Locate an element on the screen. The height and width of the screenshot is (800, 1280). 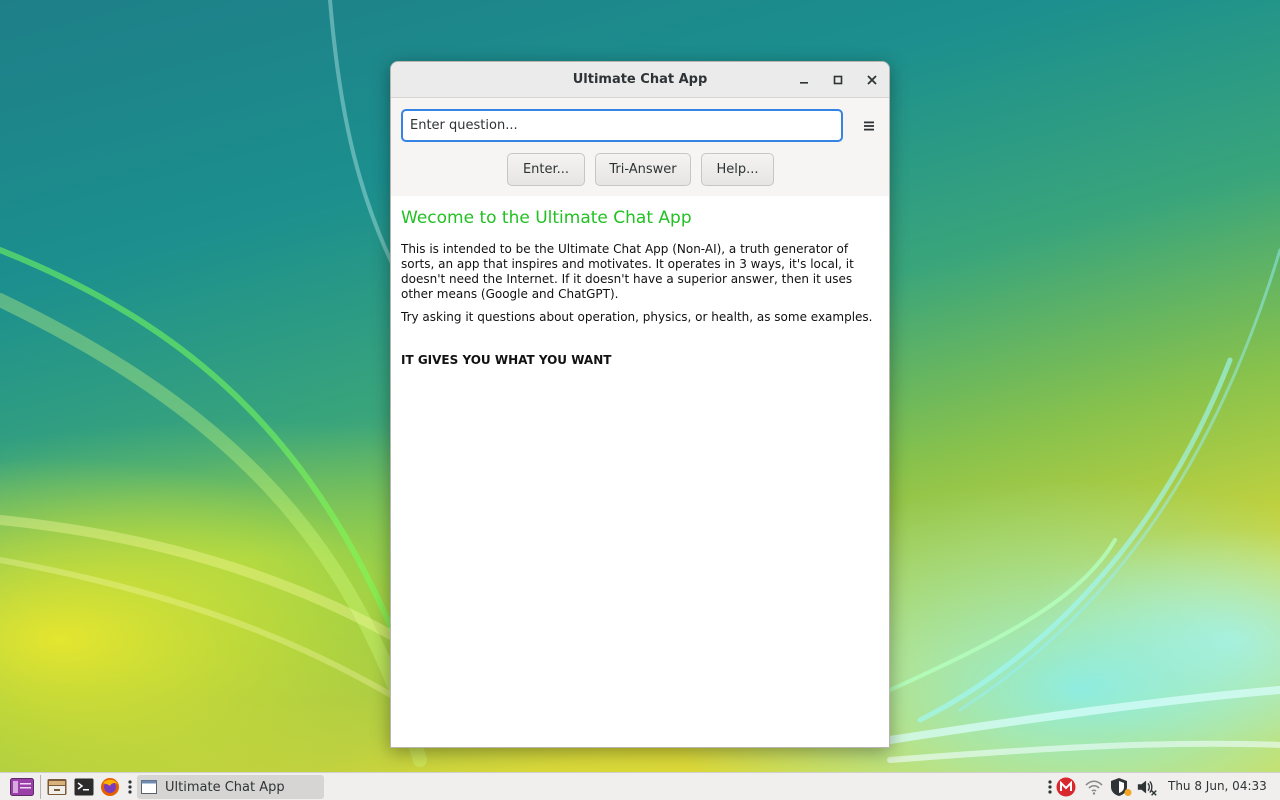
volume-muted-icon is located at coordinates (1147, 787).